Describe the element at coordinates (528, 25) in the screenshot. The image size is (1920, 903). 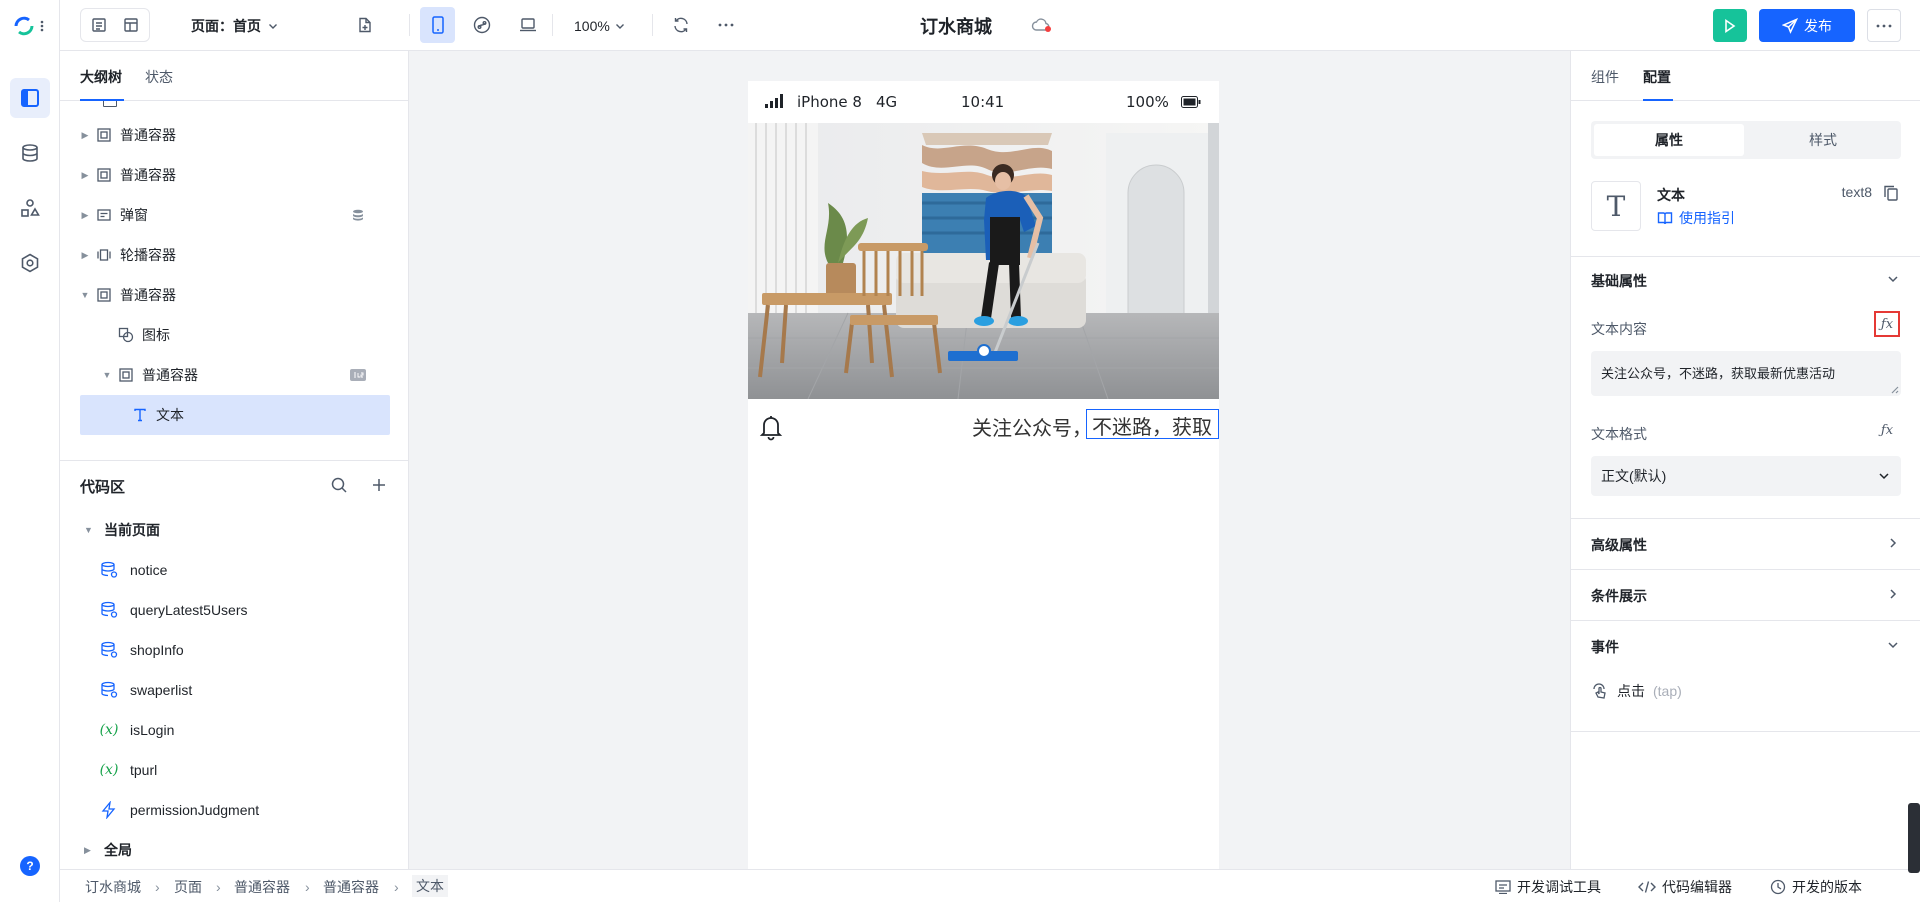
I see `desktop-view-icon` at that location.